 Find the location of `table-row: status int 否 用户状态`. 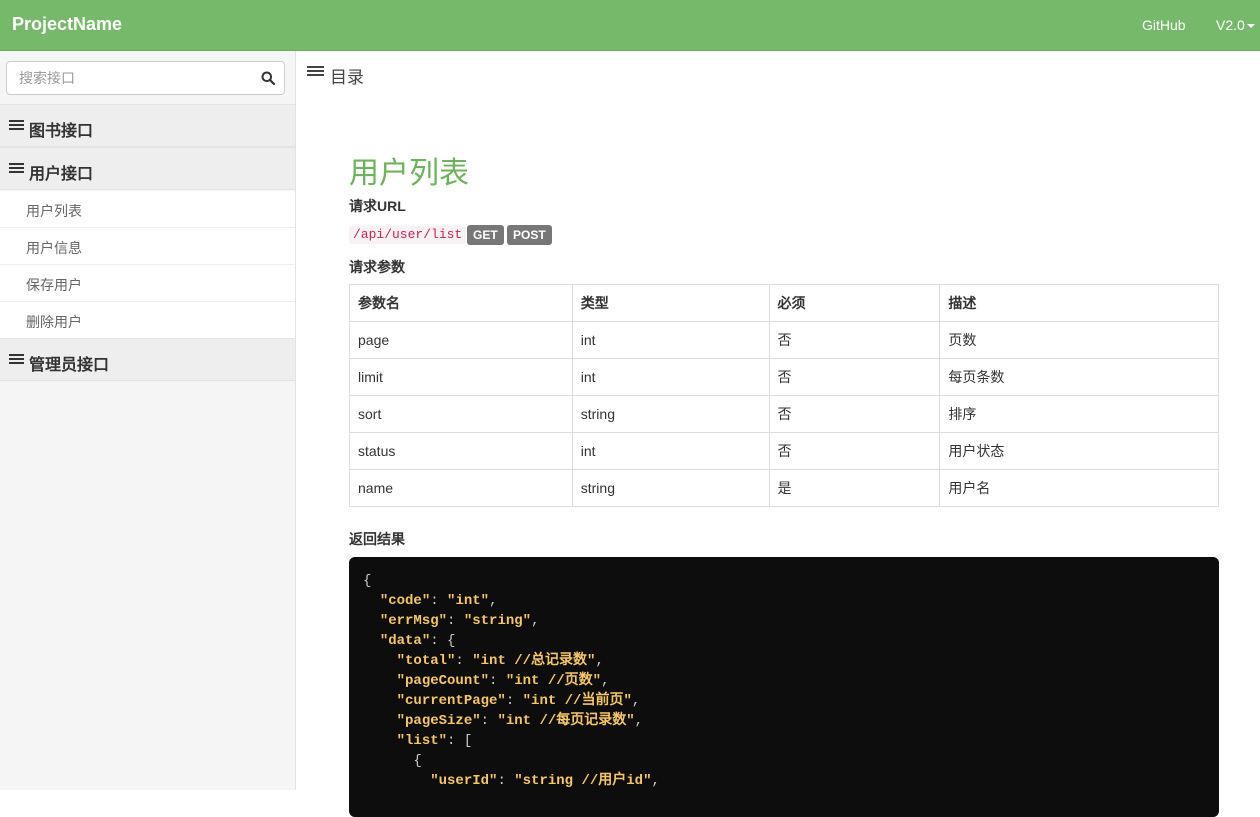

table-row: status int 否 用户状态 is located at coordinates (784, 451).